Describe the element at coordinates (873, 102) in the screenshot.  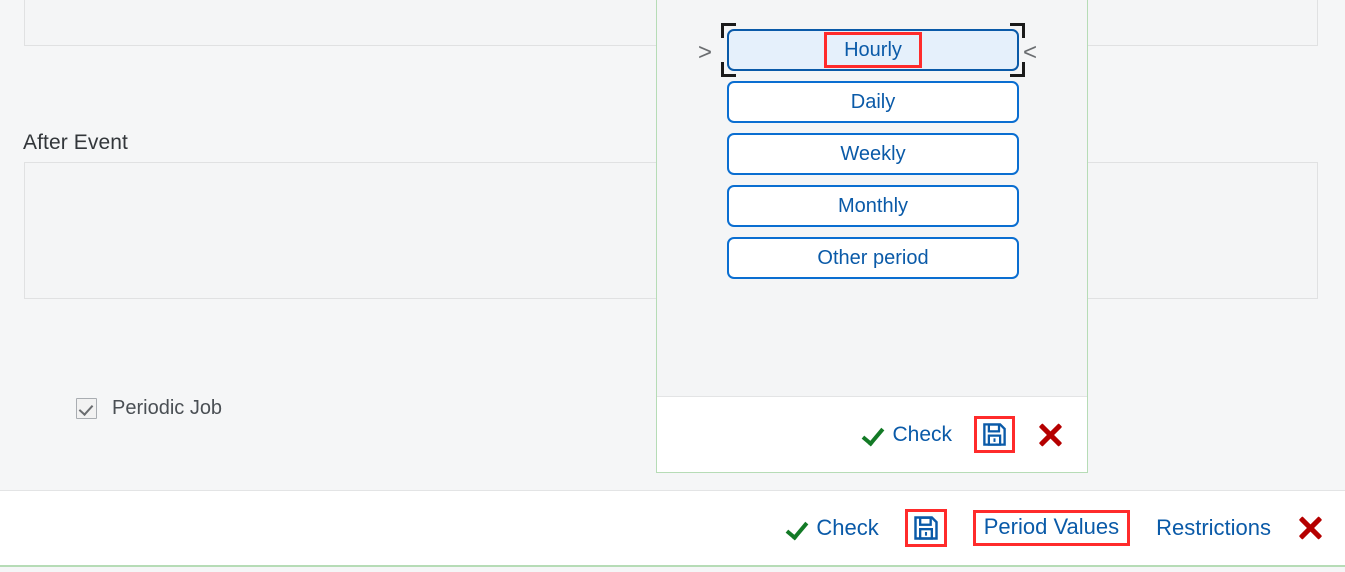
I see `period-option-daily: Daily` at that location.